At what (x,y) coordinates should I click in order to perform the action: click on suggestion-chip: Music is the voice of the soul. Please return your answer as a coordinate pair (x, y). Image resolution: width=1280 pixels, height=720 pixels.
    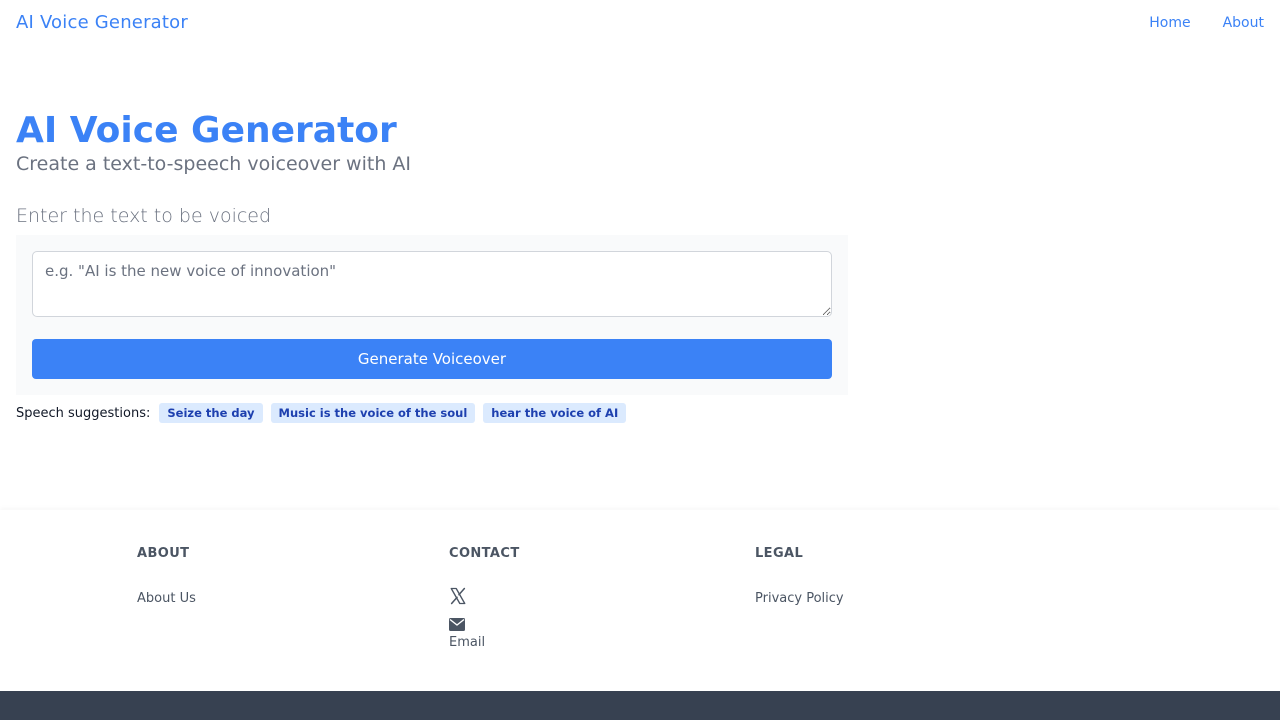
    Looking at the image, I should click on (373, 413).